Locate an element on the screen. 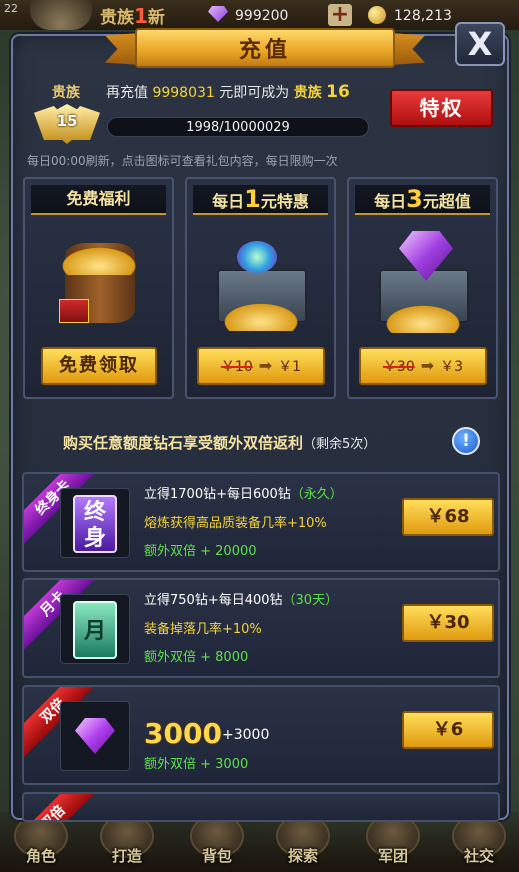  free-claim-button: 免费领取 is located at coordinates (99, 366).